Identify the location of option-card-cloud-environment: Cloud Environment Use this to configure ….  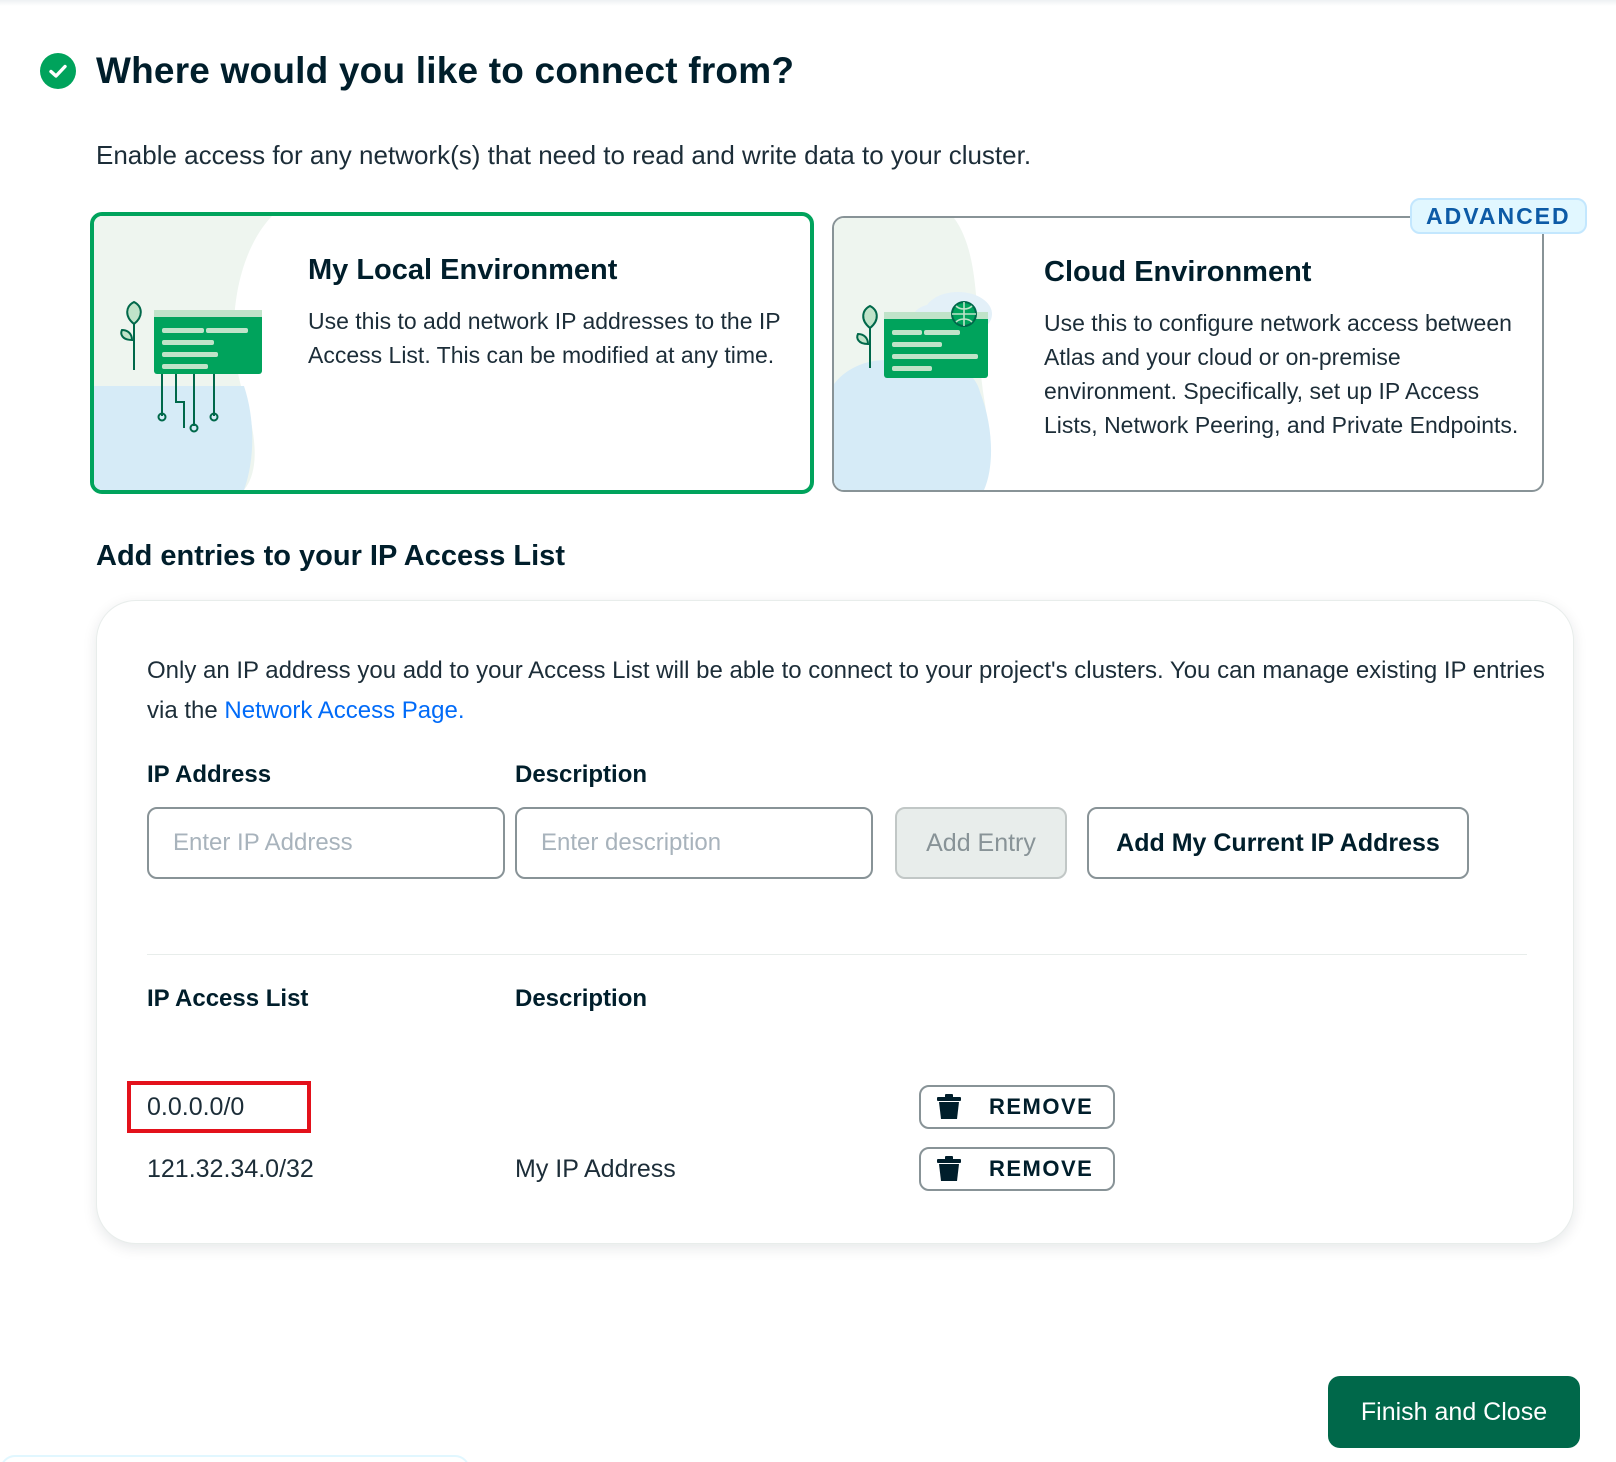
(1188, 354).